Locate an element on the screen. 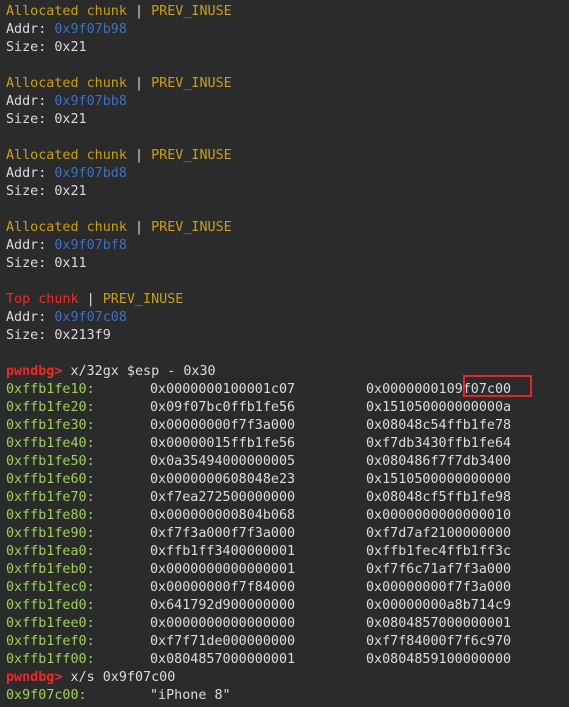 This screenshot has height=707, width=569. memory-value-2: 0x0804857000000001 is located at coordinates (439, 623).